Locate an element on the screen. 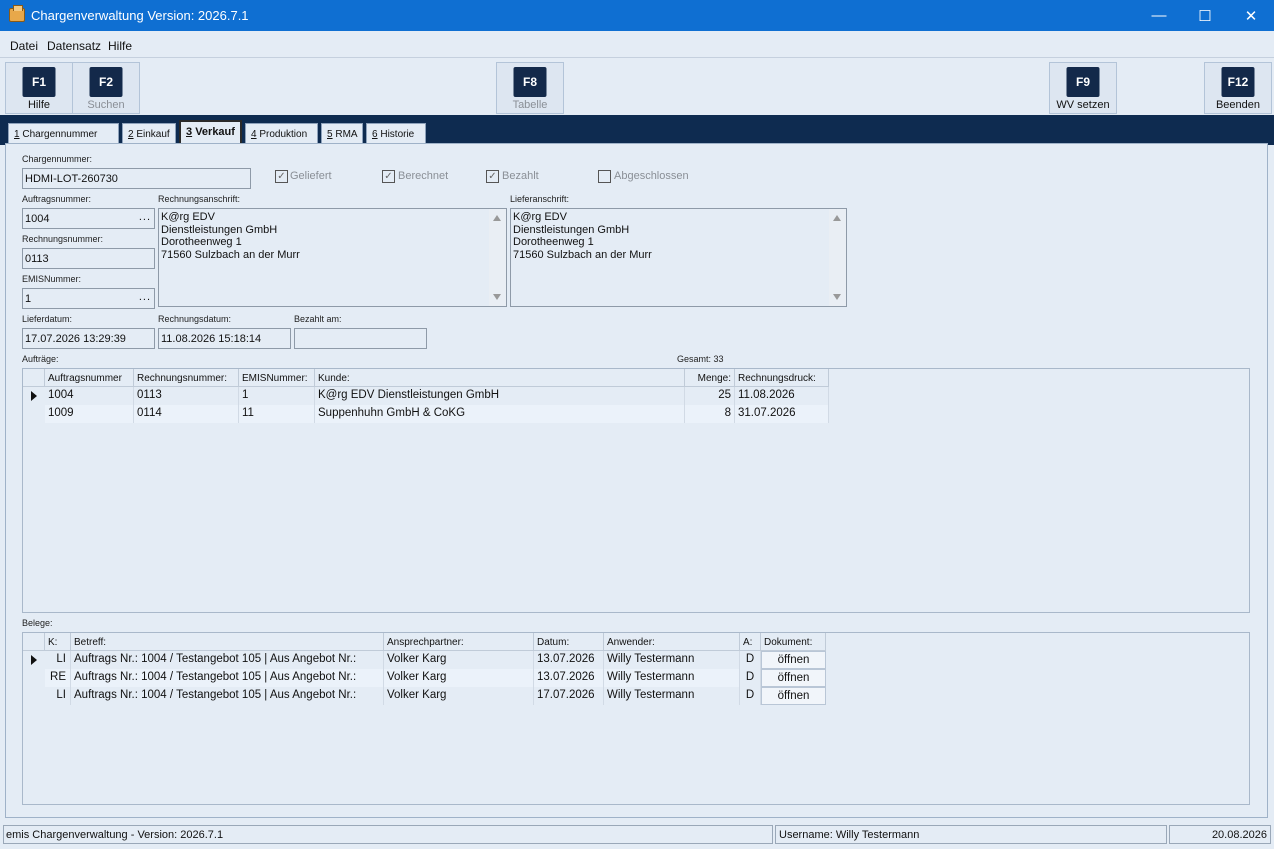 The width and height of the screenshot is (1274, 849). menu-datensatz: Datensatz is located at coordinates (74, 46).